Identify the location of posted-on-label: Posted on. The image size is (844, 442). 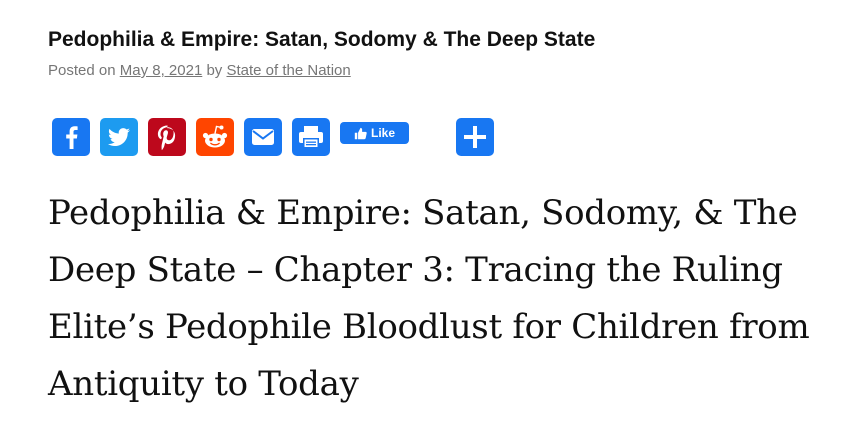
(82, 70).